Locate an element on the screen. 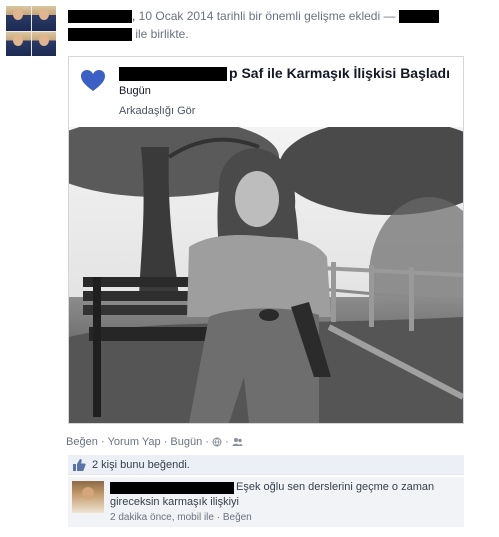 This screenshot has height=537, width=499. life-event-title-text: p Saf ile Karmaşık İlişkisi Başladı is located at coordinates (339, 73).